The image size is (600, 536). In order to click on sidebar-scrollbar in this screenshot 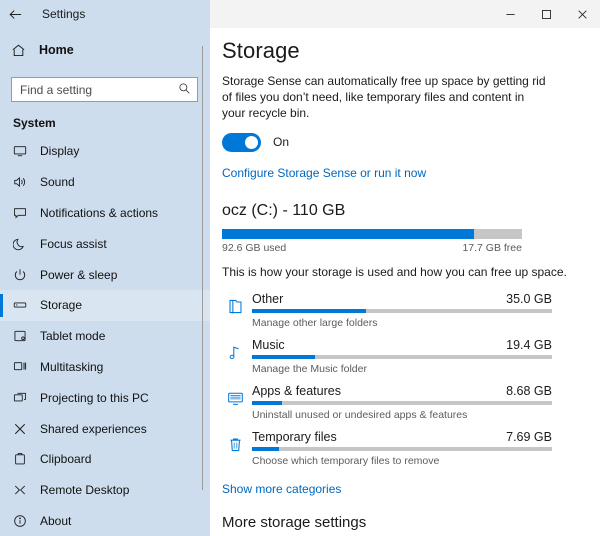, I will do `click(202, 268)`.